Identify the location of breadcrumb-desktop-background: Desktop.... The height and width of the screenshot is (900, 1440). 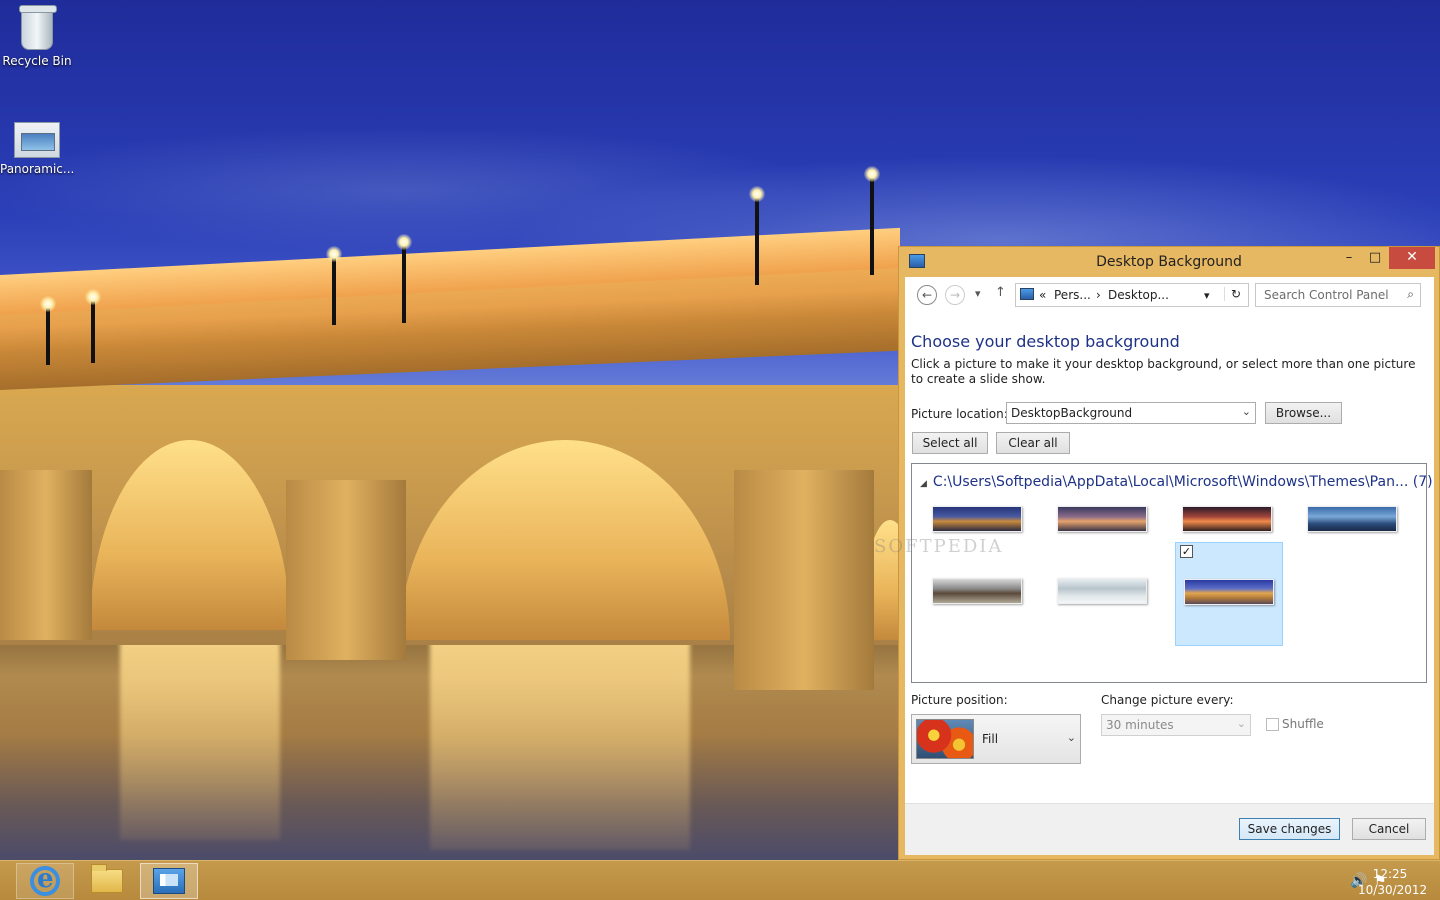
(1138, 295).